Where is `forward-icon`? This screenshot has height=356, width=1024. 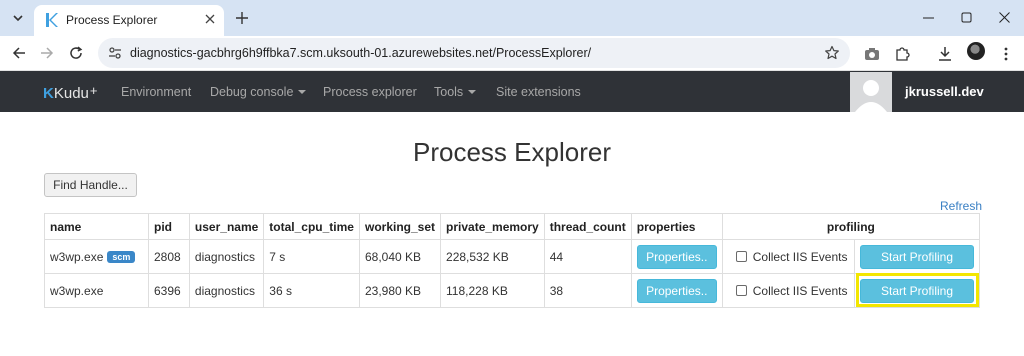 forward-icon is located at coordinates (47, 53).